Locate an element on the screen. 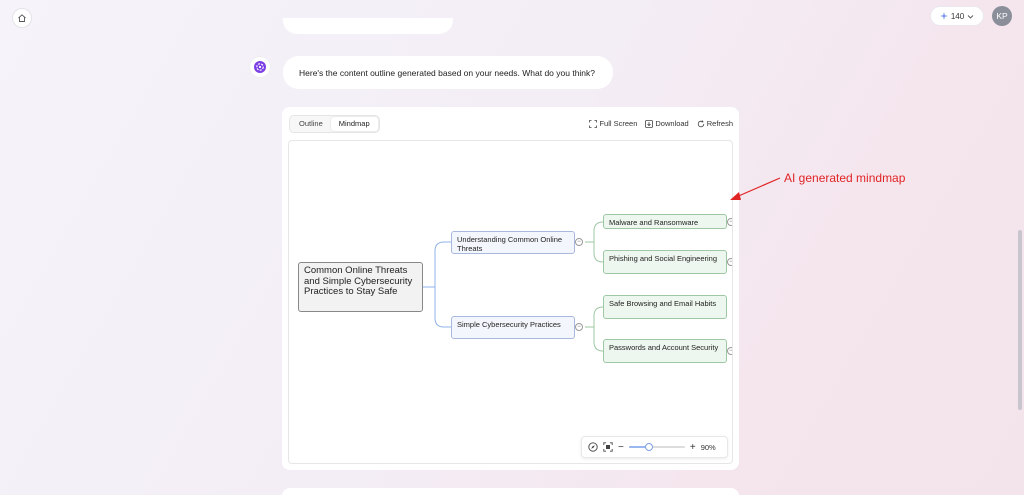 Image resolution: width=1024 pixels, height=495 pixels. view-tabs: Outline Mindmap is located at coordinates (334, 124).